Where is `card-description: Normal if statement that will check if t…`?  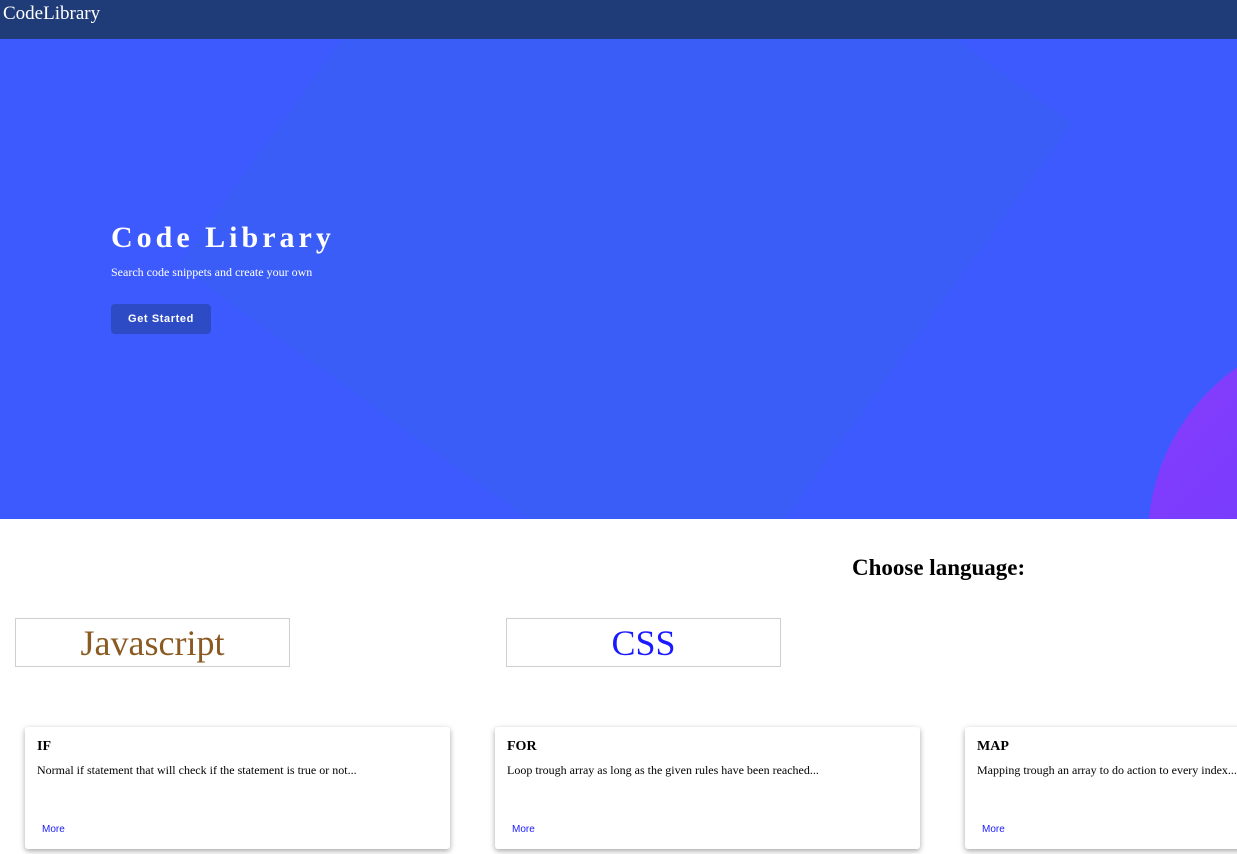
card-description: Normal if statement that will check if t… is located at coordinates (197, 770).